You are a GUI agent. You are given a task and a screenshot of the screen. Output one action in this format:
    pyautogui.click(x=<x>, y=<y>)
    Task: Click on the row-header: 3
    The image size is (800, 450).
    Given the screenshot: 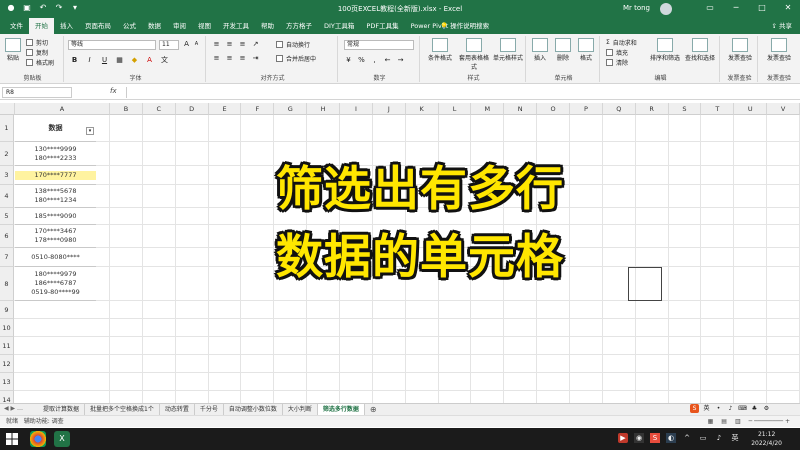 What is the action you would take?
    pyautogui.click(x=7, y=175)
    